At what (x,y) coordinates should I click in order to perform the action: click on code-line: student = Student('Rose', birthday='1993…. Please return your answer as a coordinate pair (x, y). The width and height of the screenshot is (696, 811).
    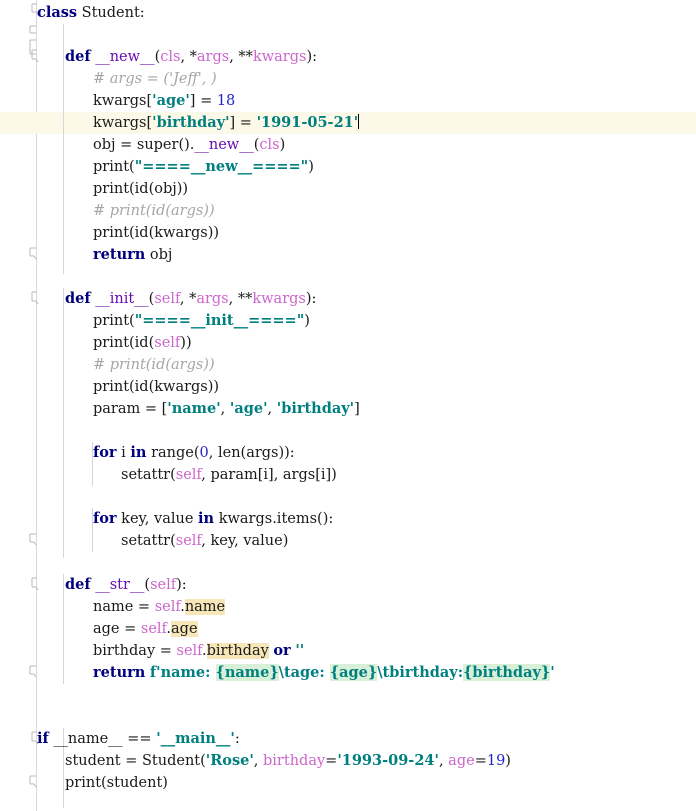
    Looking at the image, I should click on (348, 761).